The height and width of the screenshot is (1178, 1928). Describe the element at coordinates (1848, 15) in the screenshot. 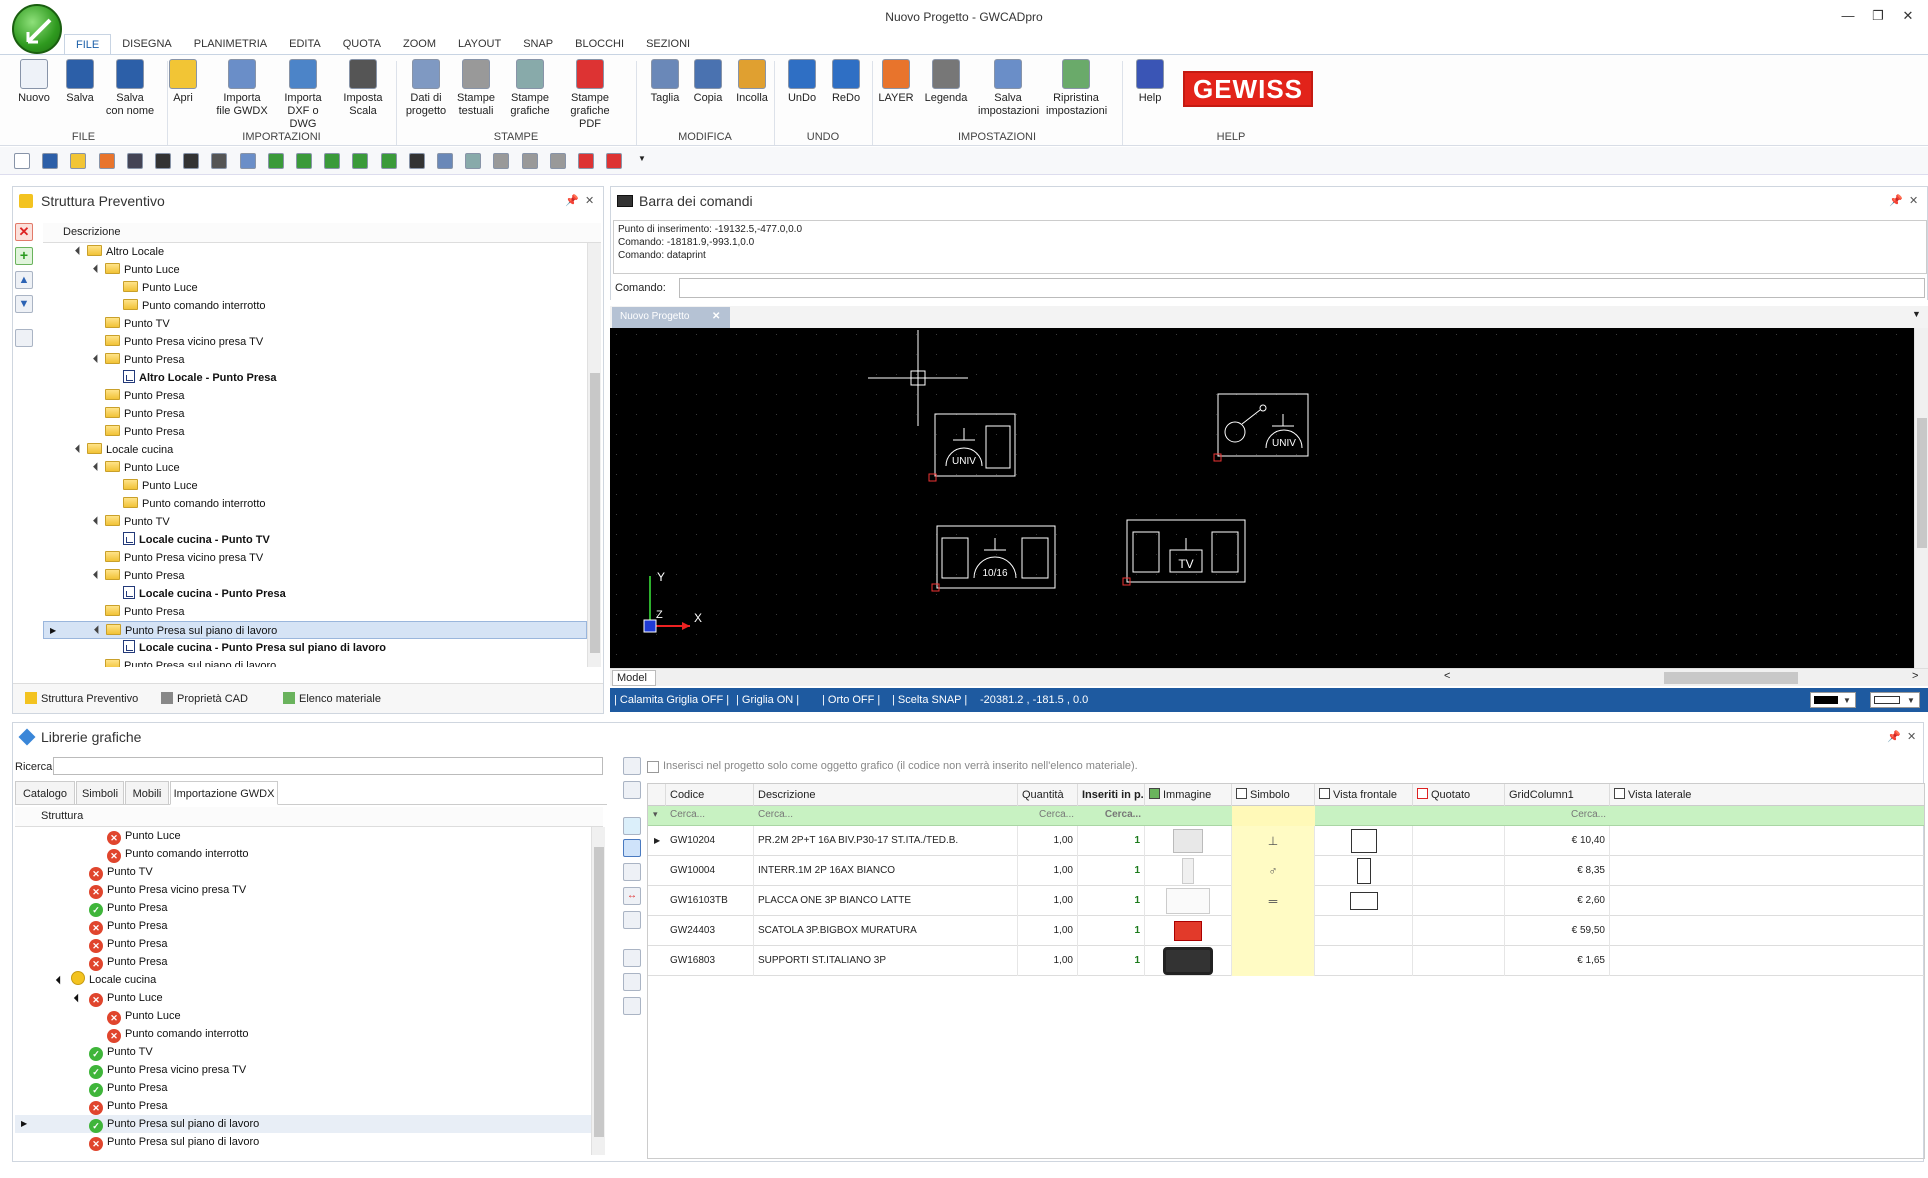

I see `minimize-icon: —` at that location.